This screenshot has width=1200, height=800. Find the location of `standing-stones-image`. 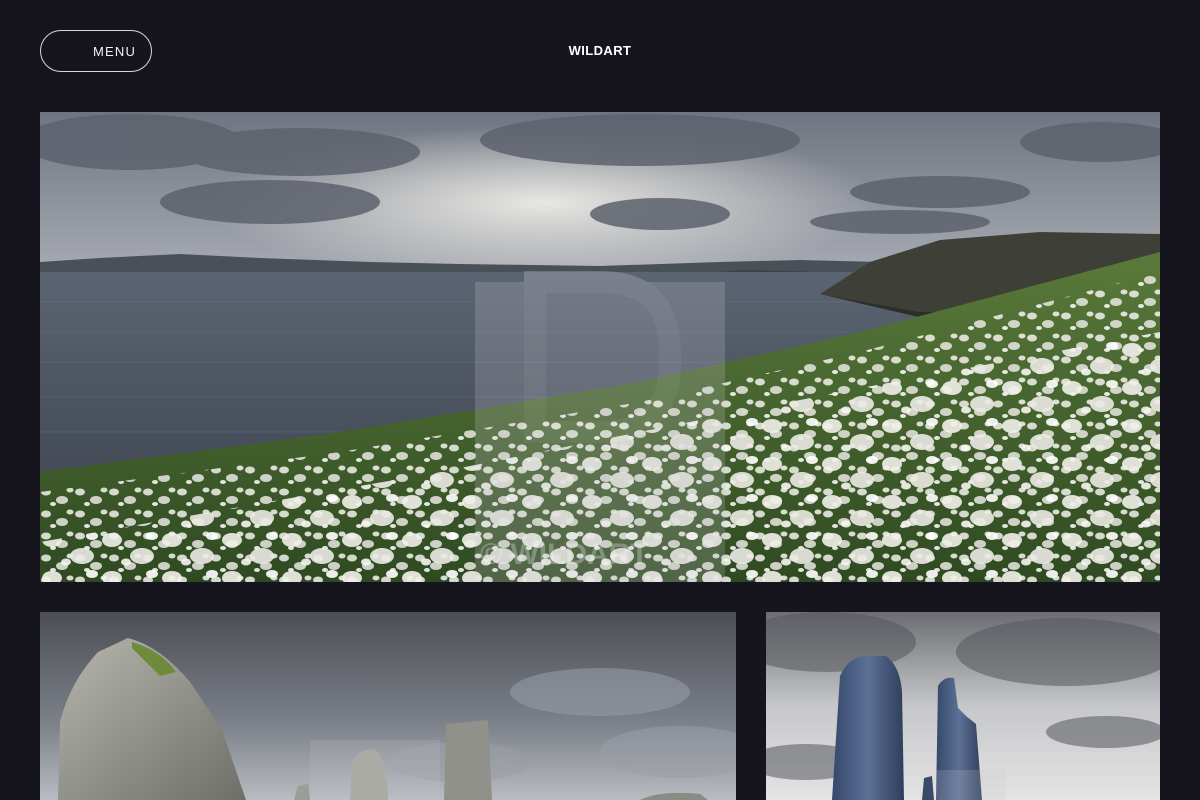

standing-stones-image is located at coordinates (388, 706).